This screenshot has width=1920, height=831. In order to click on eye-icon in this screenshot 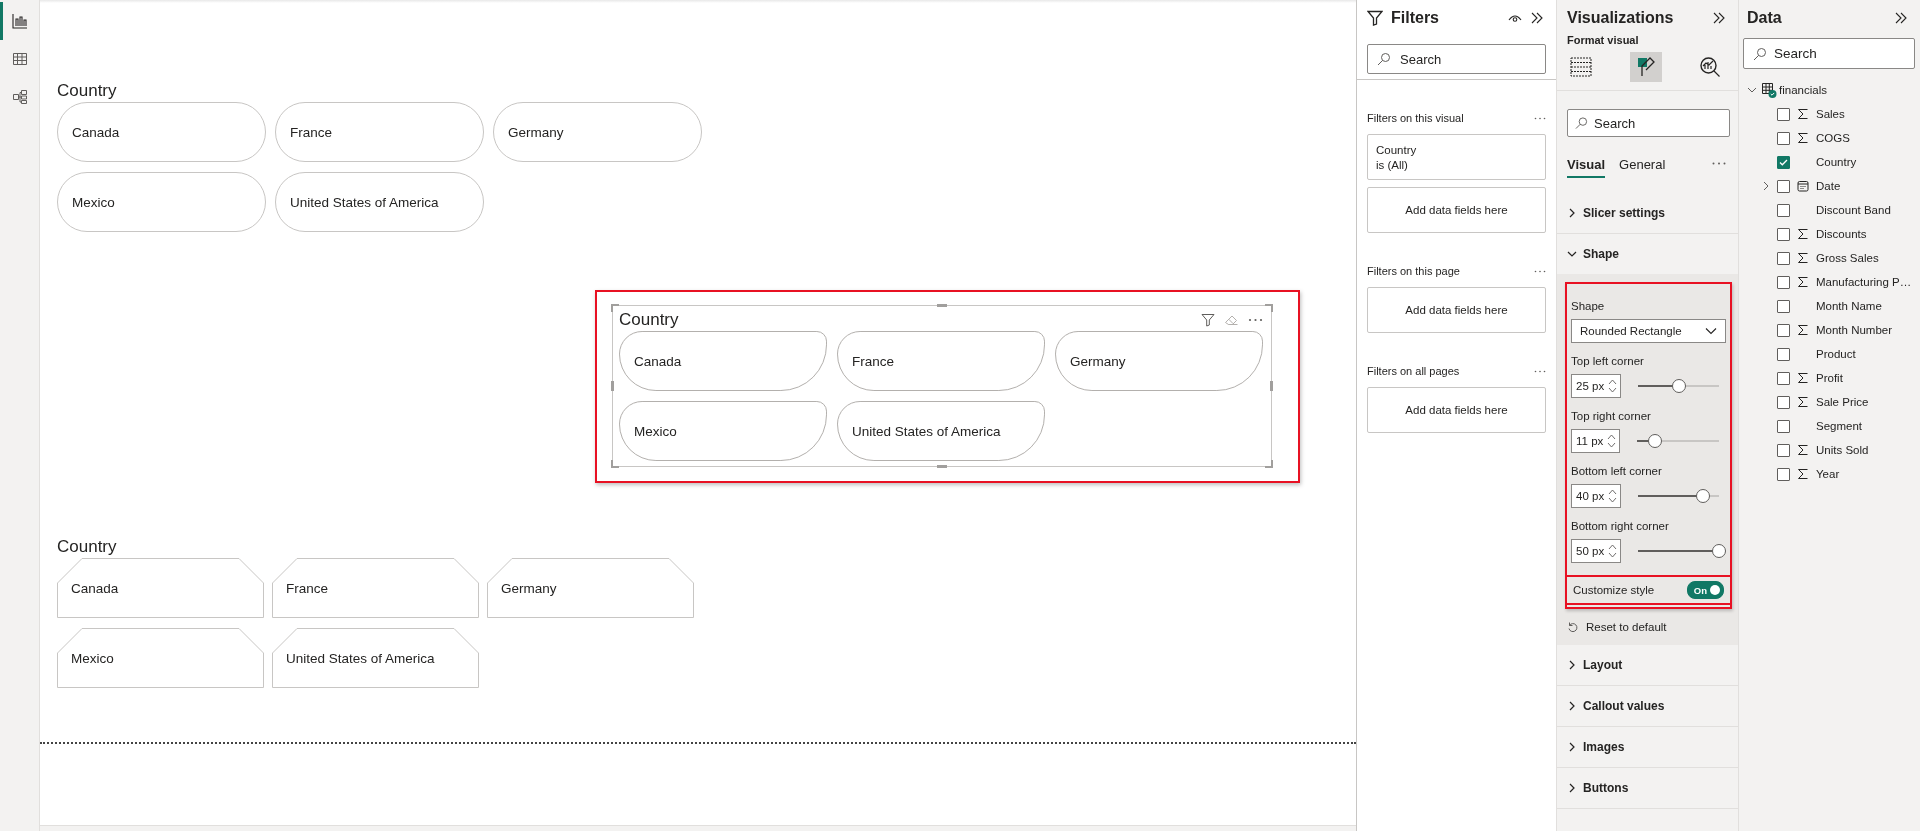, I will do `click(1515, 18)`.